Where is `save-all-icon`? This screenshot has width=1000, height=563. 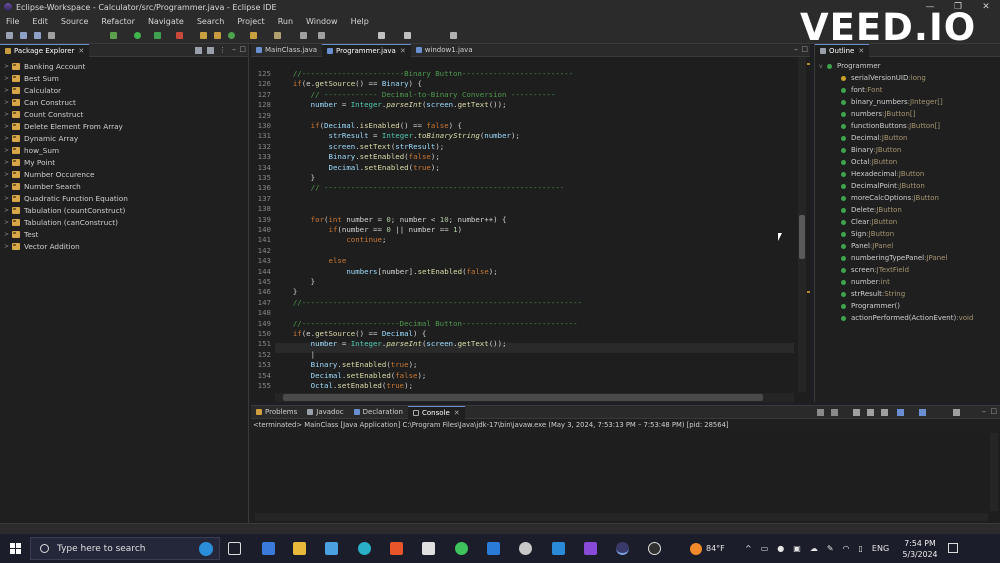
save-all-icon is located at coordinates (37, 35).